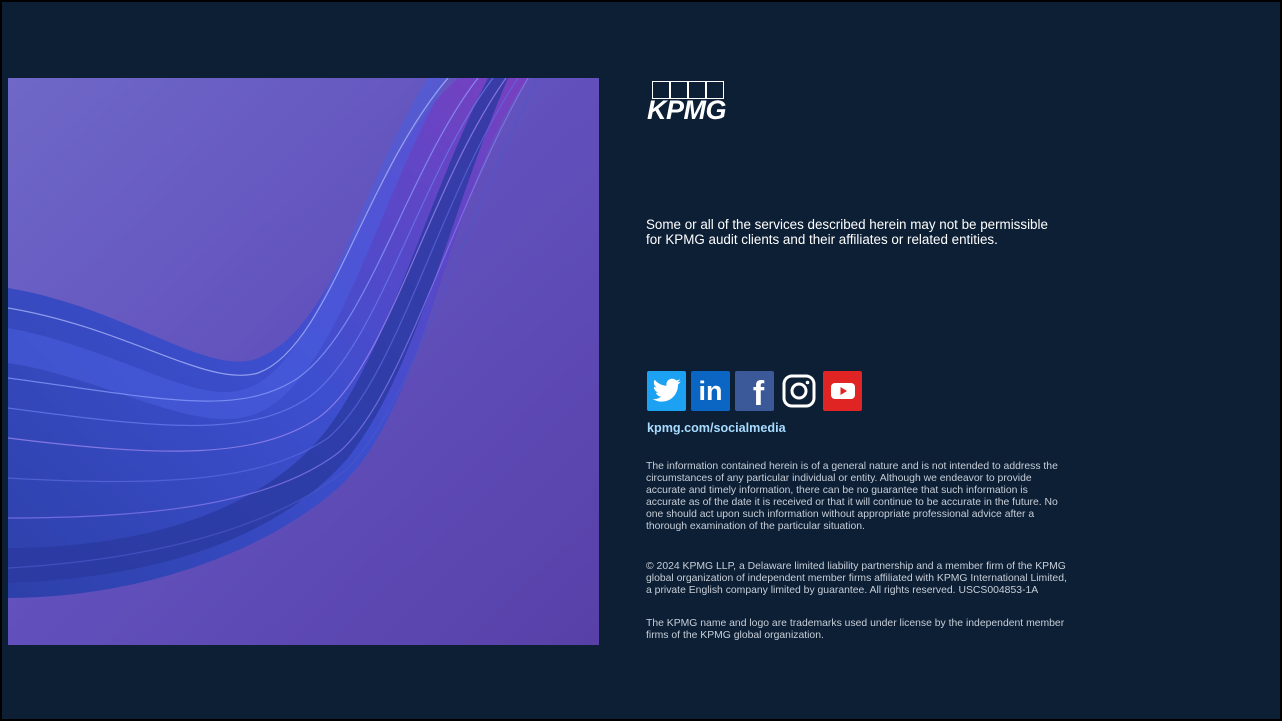 This screenshot has width=1282, height=721. I want to click on youtube-icon, so click(842, 391).